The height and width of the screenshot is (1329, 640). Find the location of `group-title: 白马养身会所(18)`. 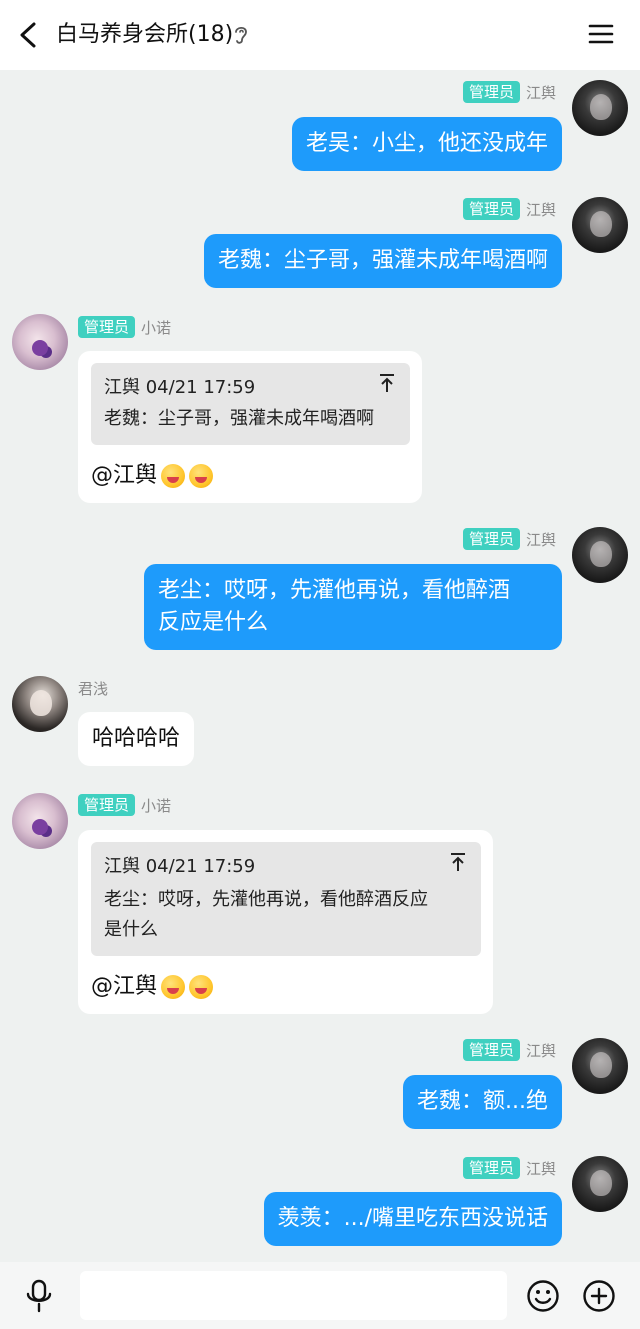

group-title: 白马养身会所(18) is located at coordinates (144, 35).